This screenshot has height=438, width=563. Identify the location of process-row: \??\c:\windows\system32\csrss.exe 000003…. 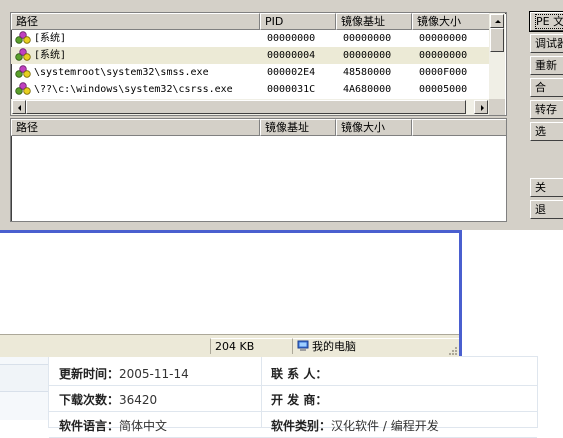
(250, 89).